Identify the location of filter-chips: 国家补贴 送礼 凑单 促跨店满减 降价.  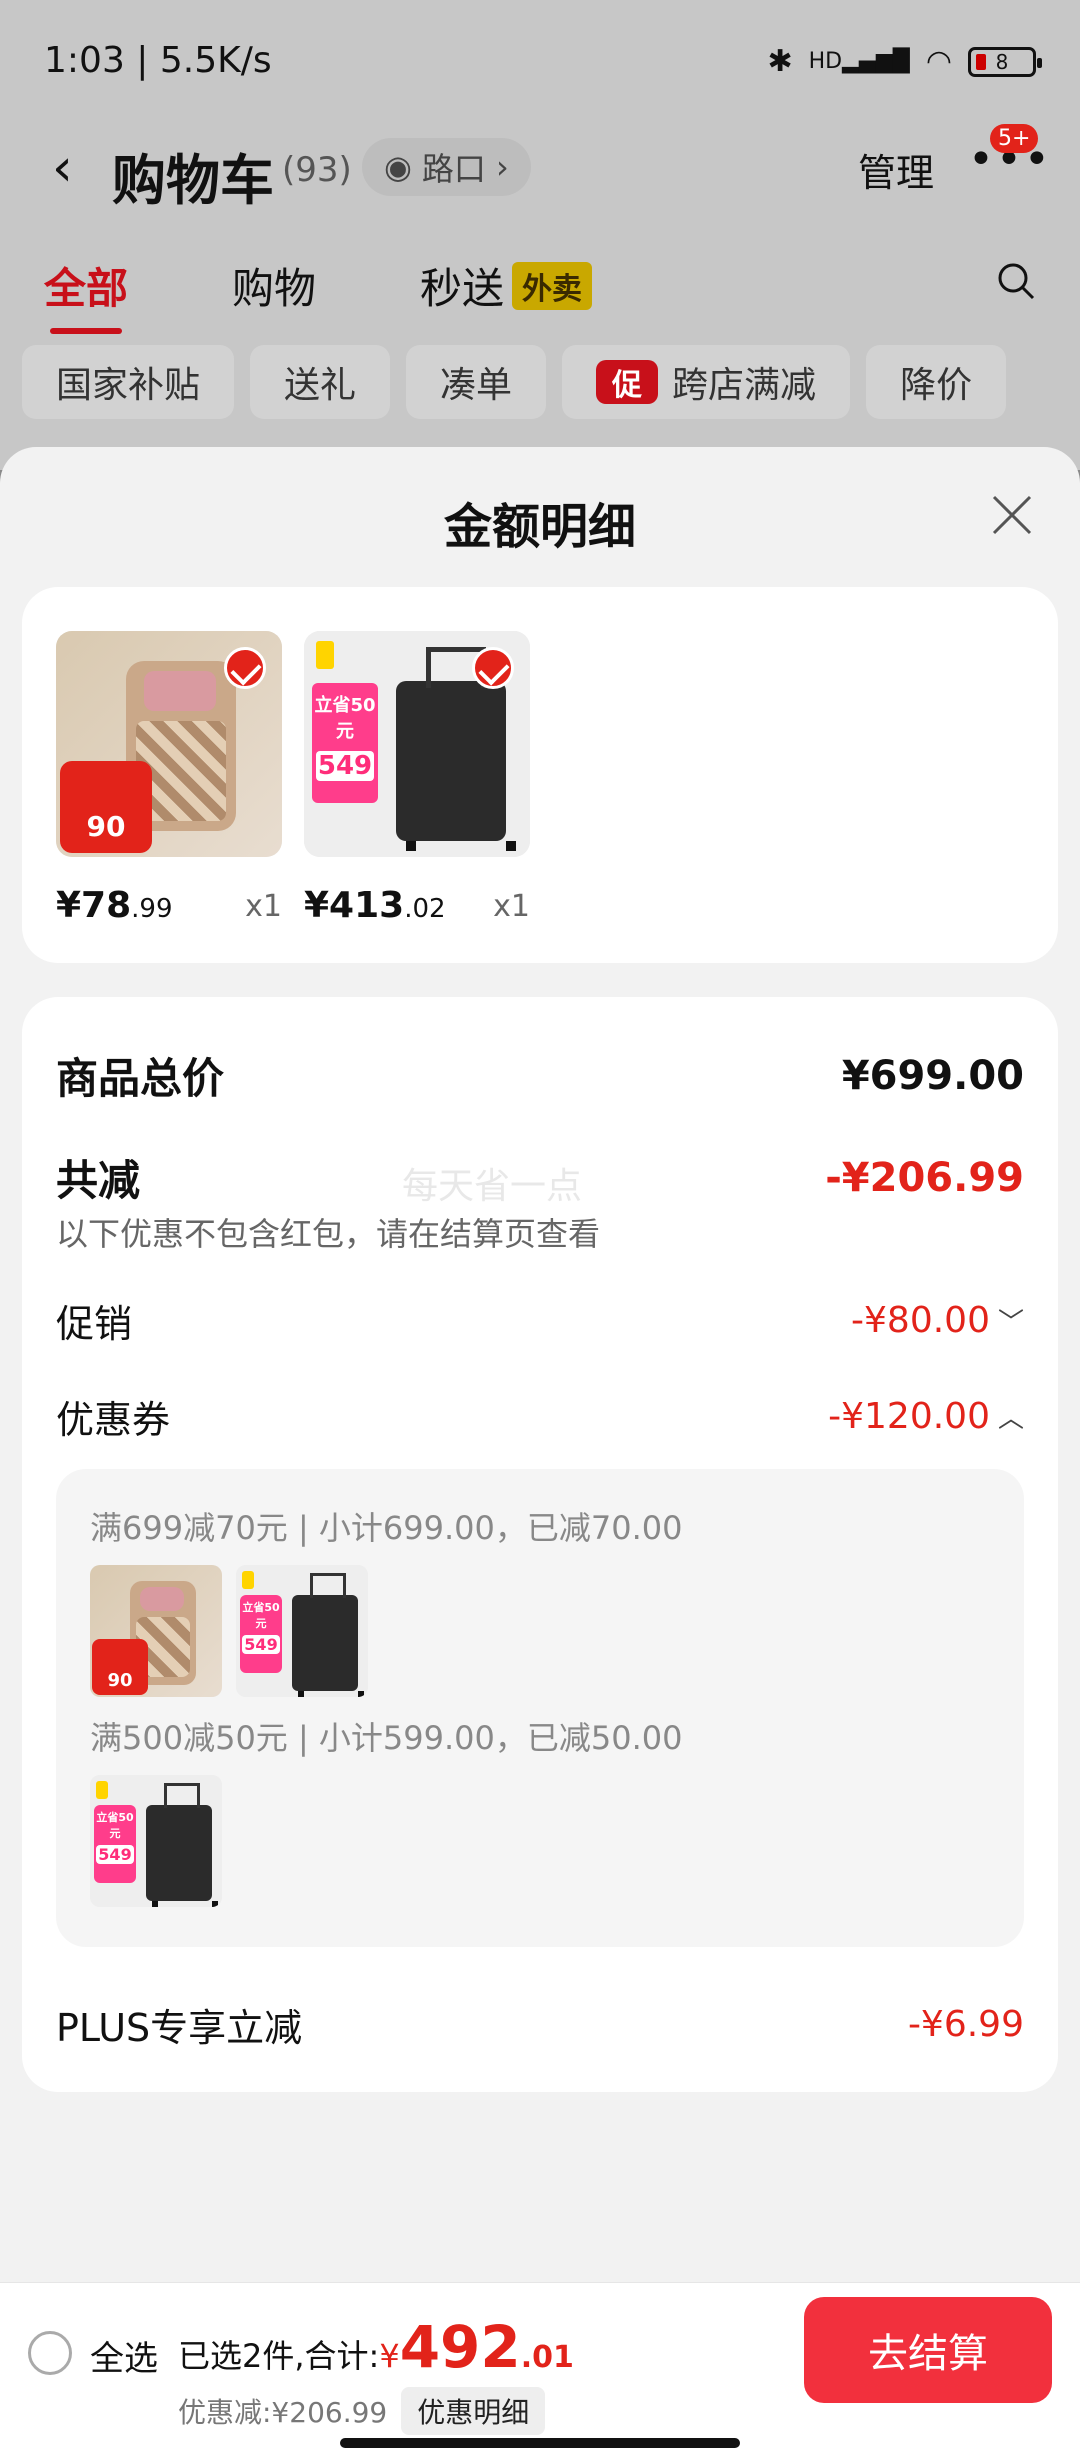
(514, 382).